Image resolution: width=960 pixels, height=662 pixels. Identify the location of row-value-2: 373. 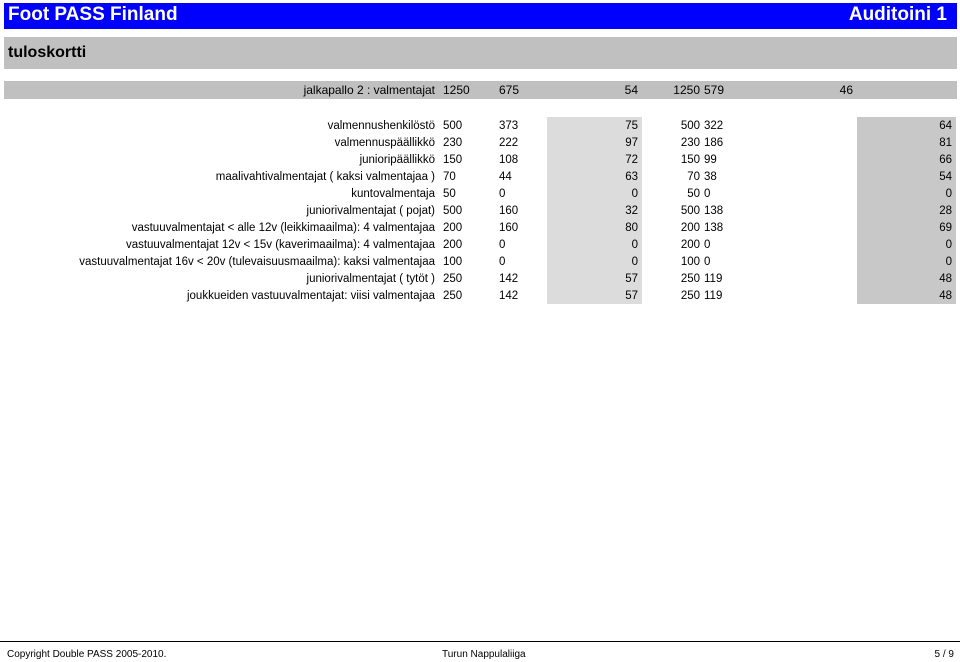
(509, 125).